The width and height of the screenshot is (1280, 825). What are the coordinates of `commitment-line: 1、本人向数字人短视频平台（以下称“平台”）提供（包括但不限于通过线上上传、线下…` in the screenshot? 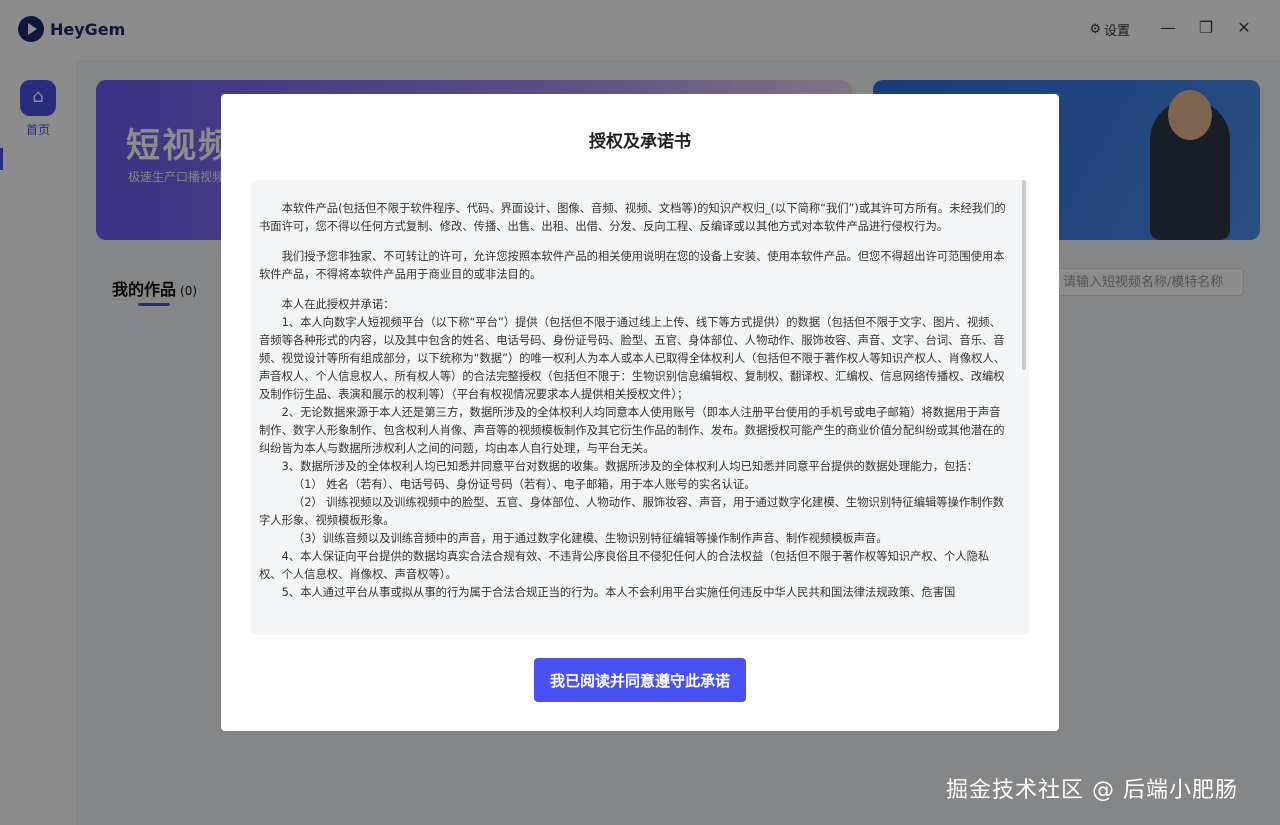 It's located at (632, 358).